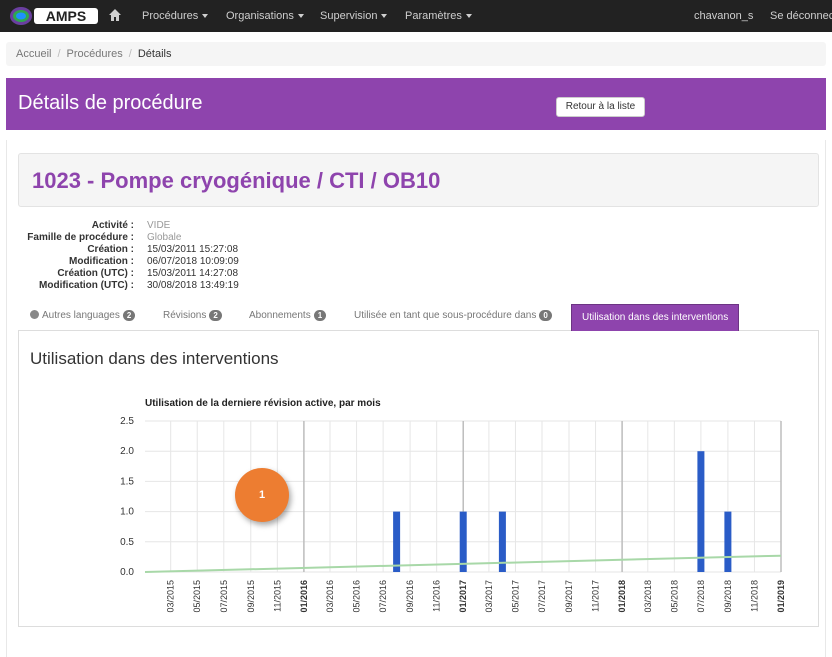 Image resolution: width=832 pixels, height=657 pixels. What do you see at coordinates (438, 16) in the screenshot?
I see `nav-parametres: Paramètres` at bounding box center [438, 16].